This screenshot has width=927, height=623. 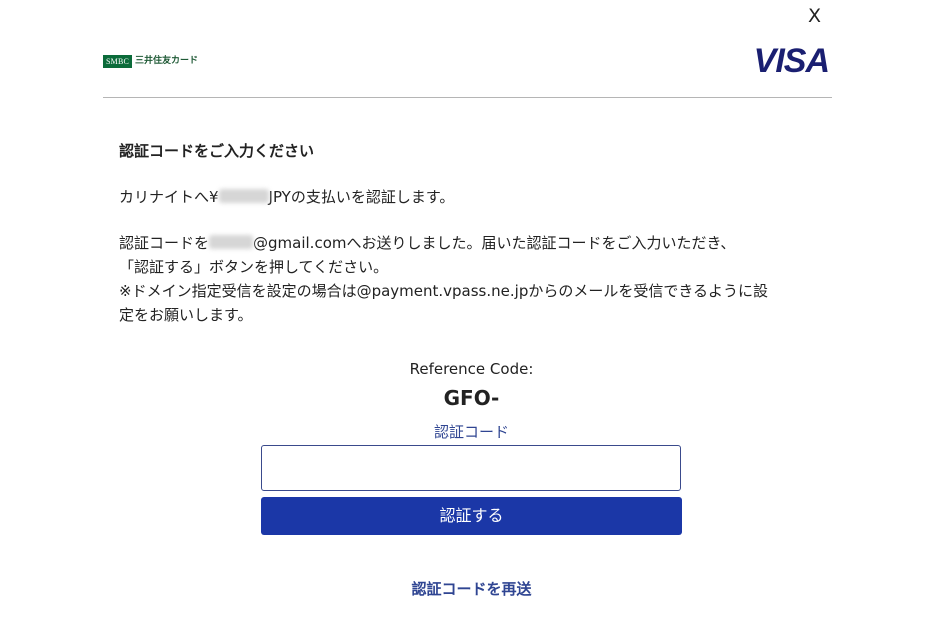 I want to click on header-divider, so click(x=467, y=97).